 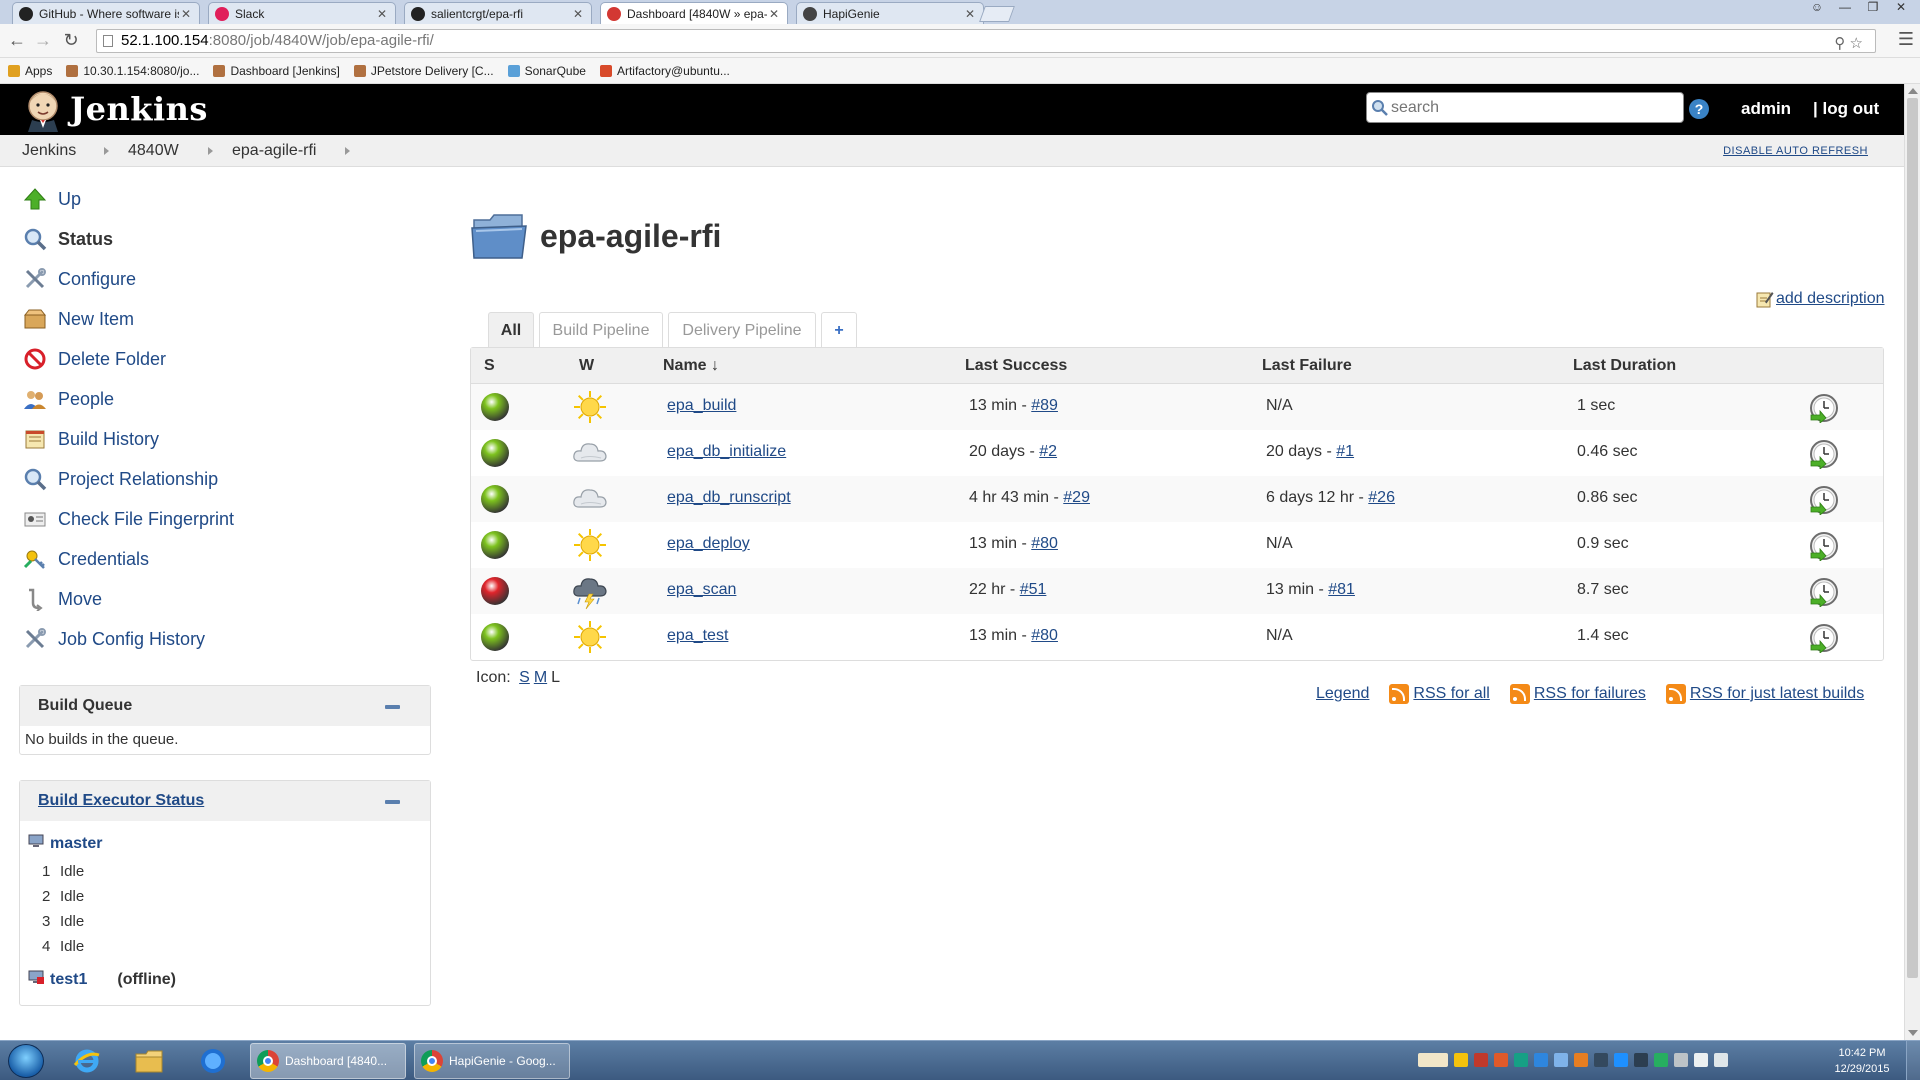 What do you see at coordinates (1621, 1060) in the screenshot?
I see `bluetooth-icon` at bounding box center [1621, 1060].